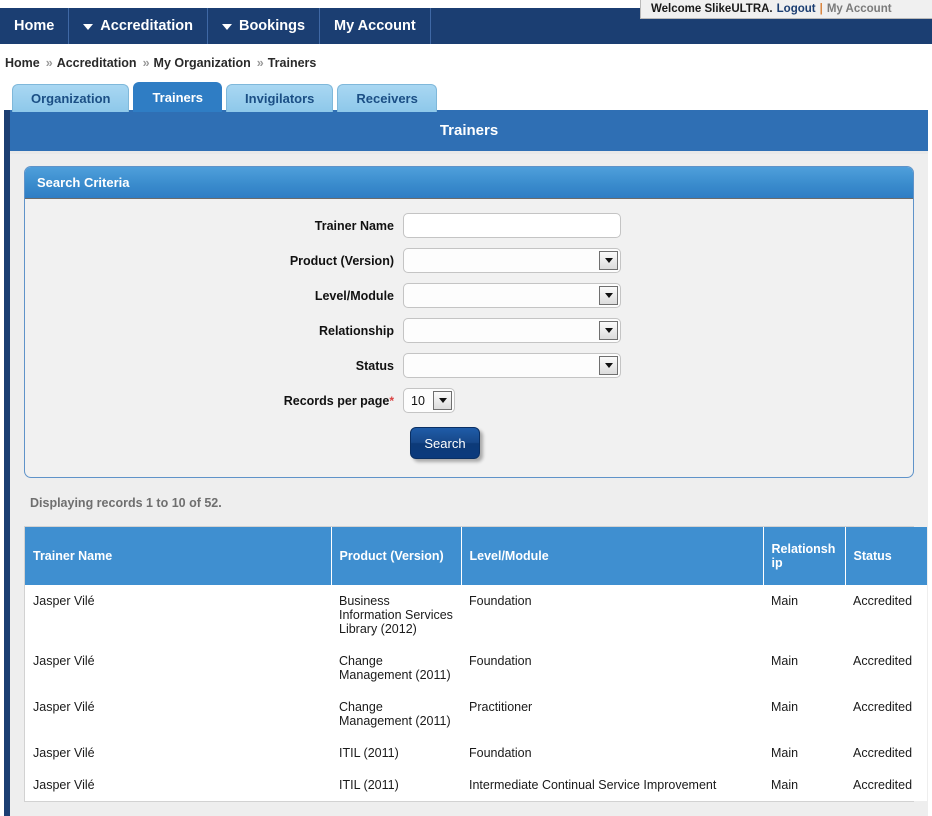  Describe the element at coordinates (280, 98) in the screenshot. I see `tab-invigilators: Invigilators` at that location.